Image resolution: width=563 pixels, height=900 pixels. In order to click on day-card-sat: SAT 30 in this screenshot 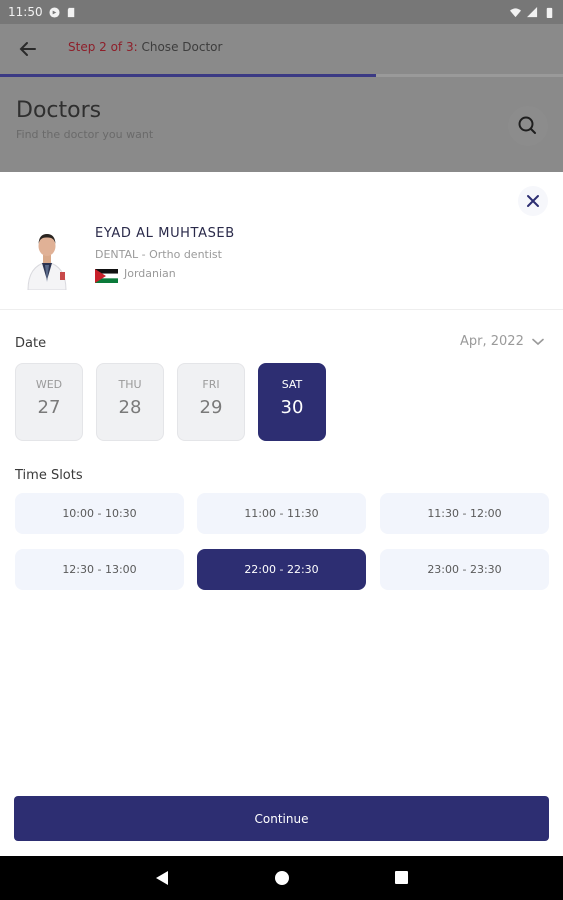, I will do `click(292, 402)`.